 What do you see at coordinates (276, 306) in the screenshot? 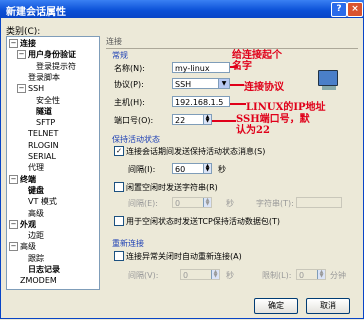
I see `ok-button: 确定` at bounding box center [276, 306].